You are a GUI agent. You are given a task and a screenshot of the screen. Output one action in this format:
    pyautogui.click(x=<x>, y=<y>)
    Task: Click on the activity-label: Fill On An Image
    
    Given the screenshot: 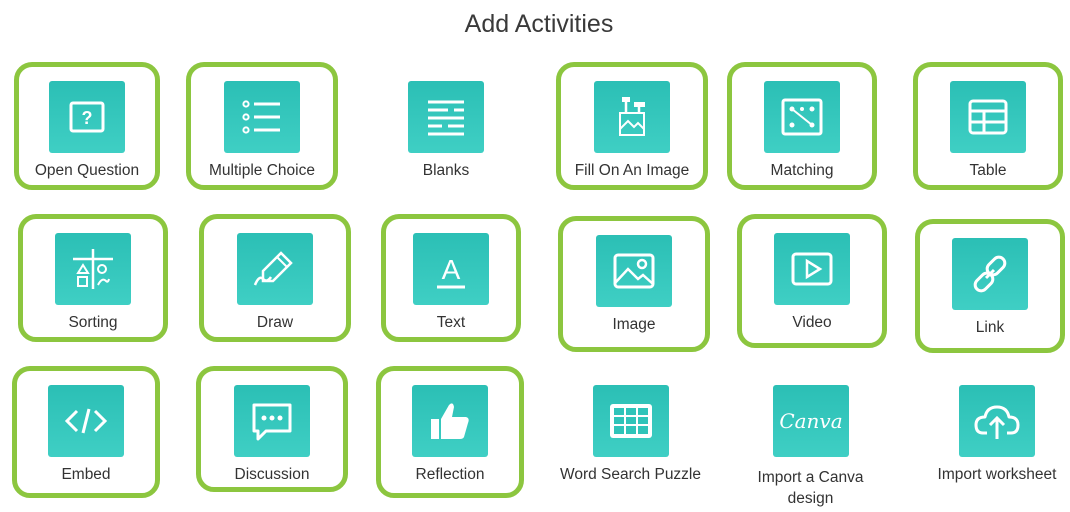 What is the action you would take?
    pyautogui.click(x=632, y=170)
    